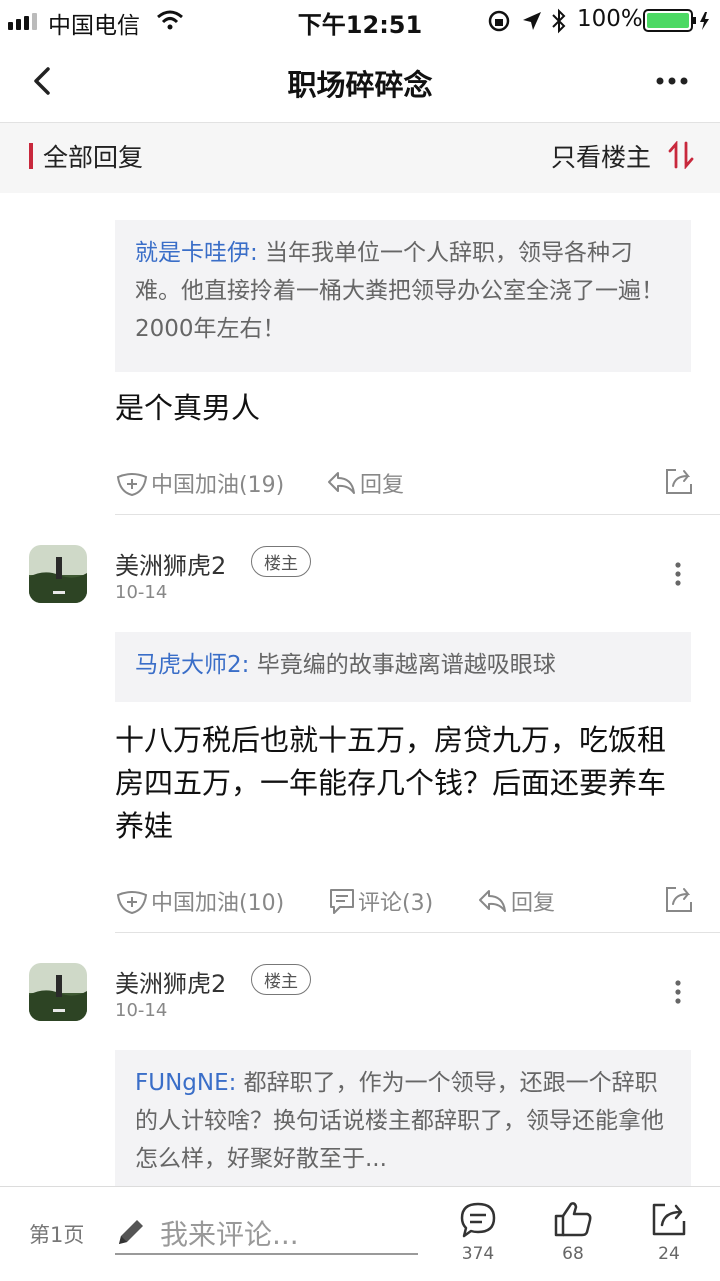 The height and width of the screenshot is (1281, 720). I want to click on more-options-icon, so click(672, 81).